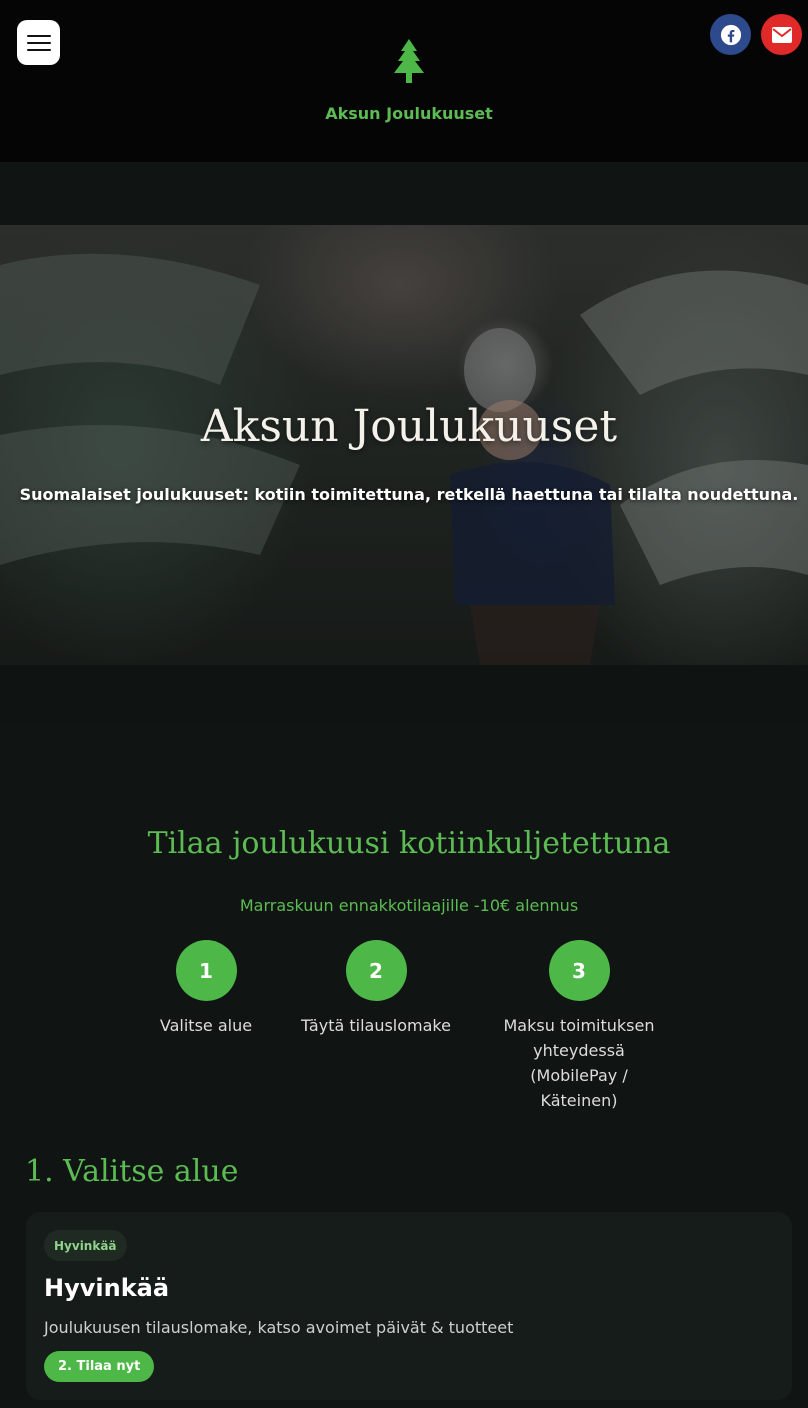  I want to click on hamburger-menu-button, so click(38, 42).